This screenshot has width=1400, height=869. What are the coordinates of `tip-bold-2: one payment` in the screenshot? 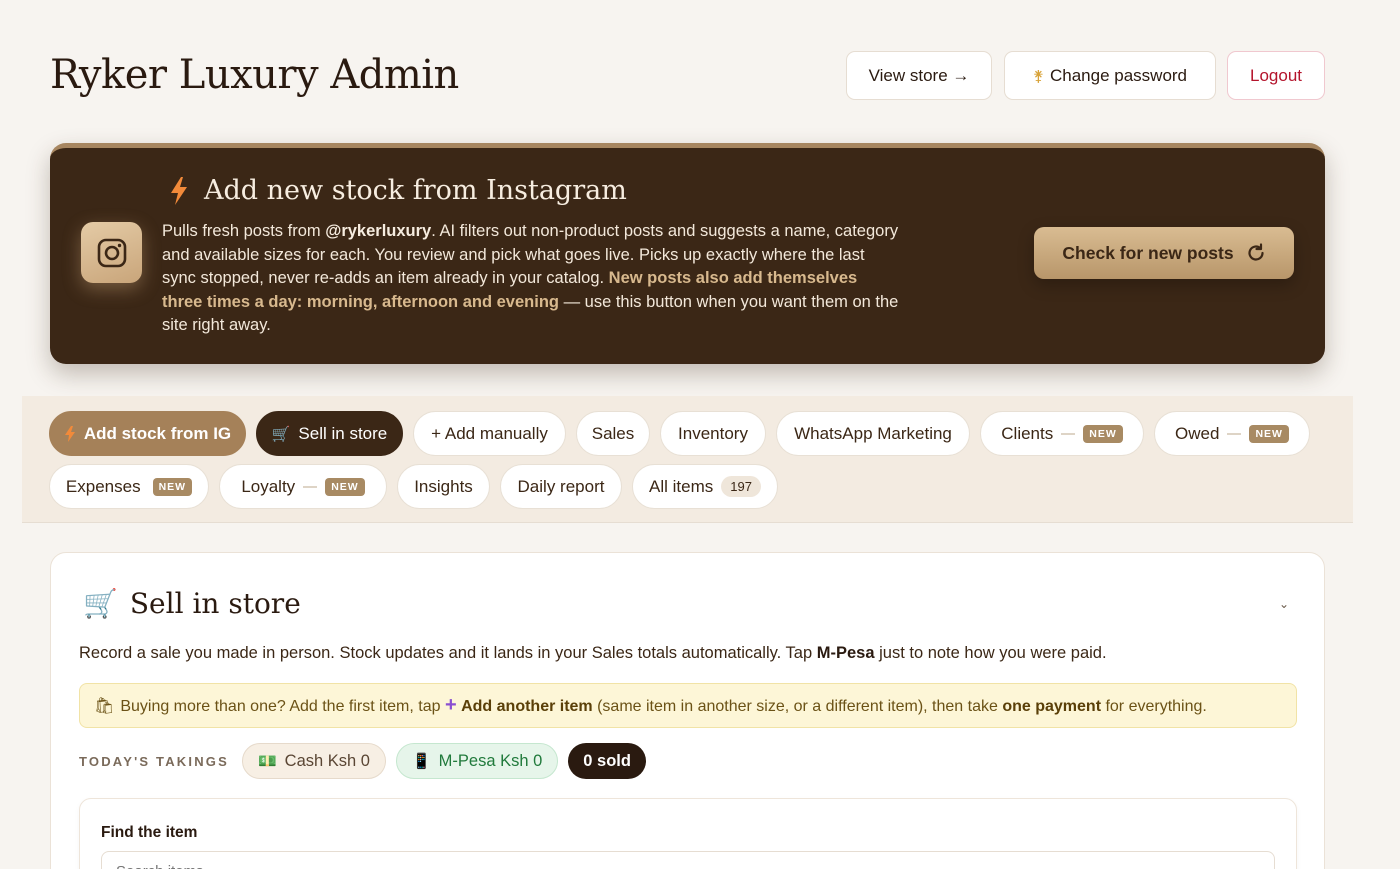 It's located at (1052, 706).